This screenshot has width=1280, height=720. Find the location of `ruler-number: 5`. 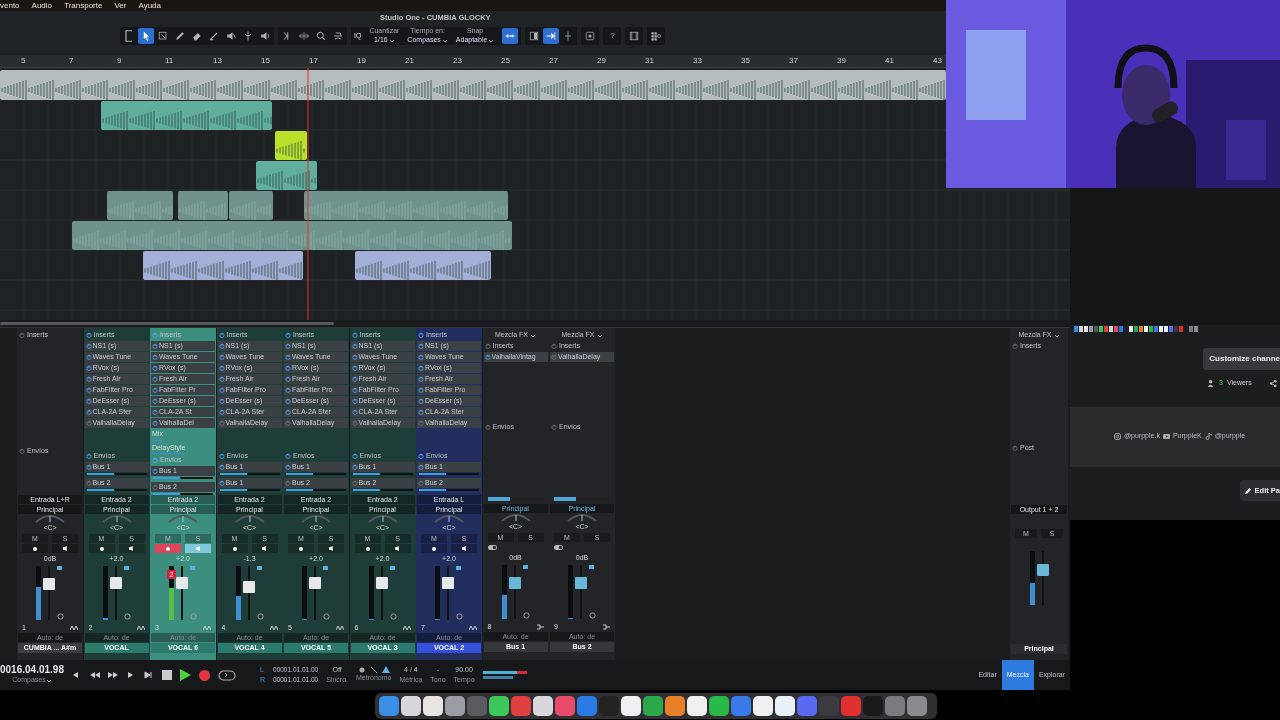

ruler-number: 5 is located at coordinates (23, 61).